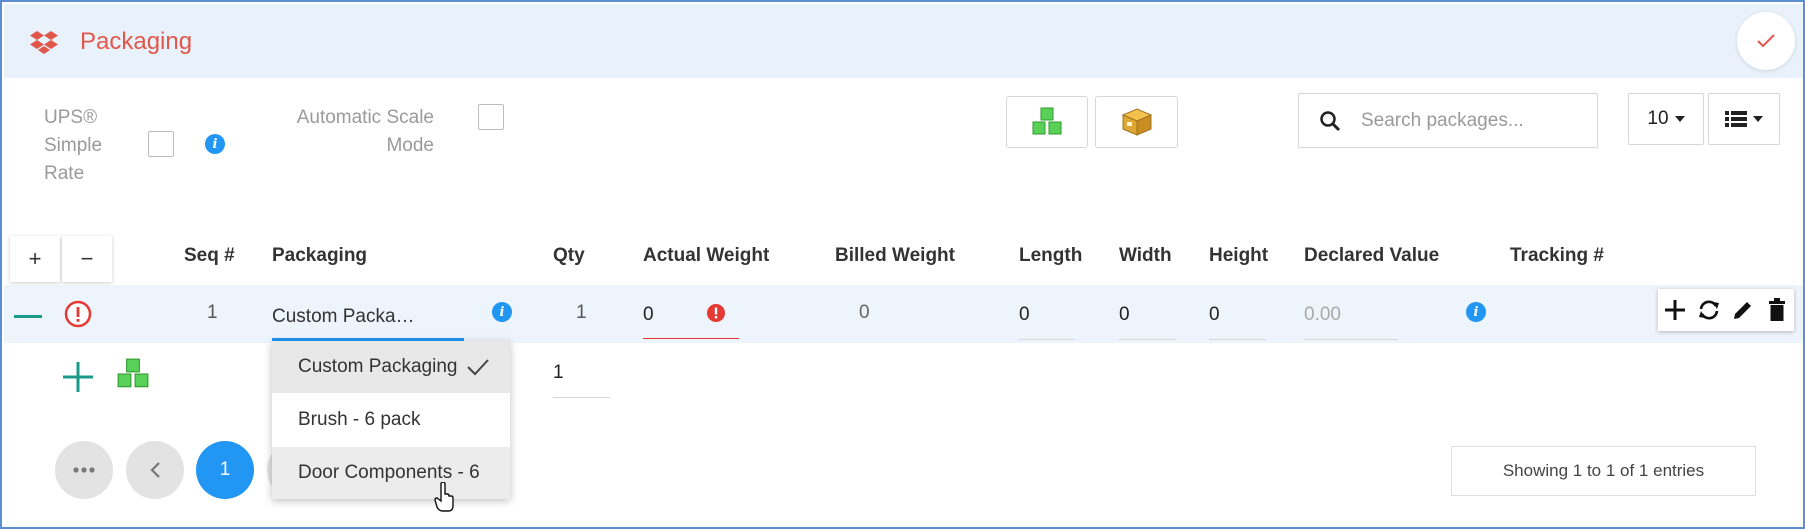 The image size is (1805, 529). I want to click on edit-row-button, so click(1743, 310).